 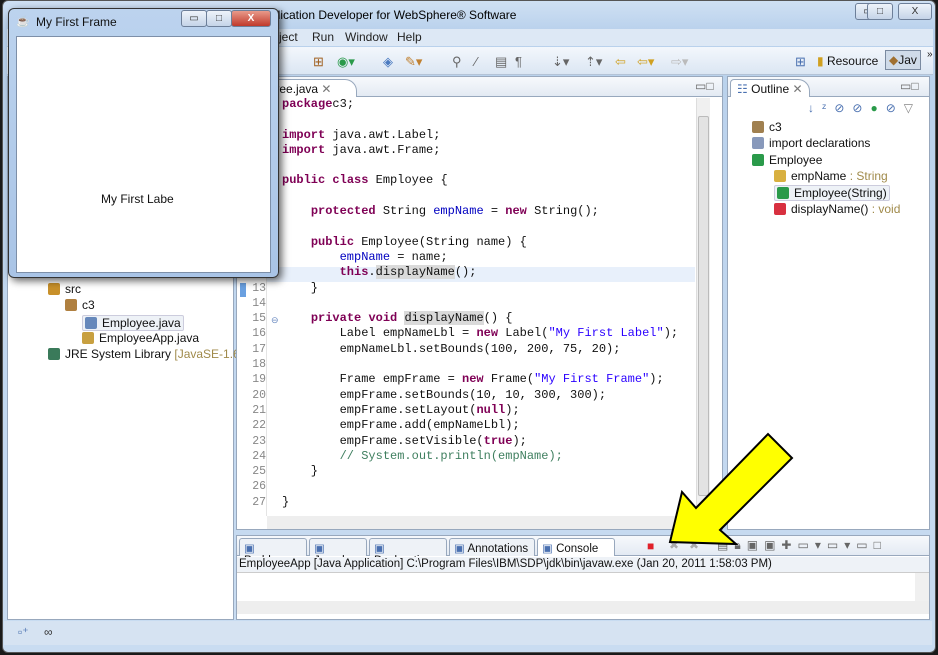 I want to click on next-annotation-icon: ⇣▾, so click(x=560, y=62).